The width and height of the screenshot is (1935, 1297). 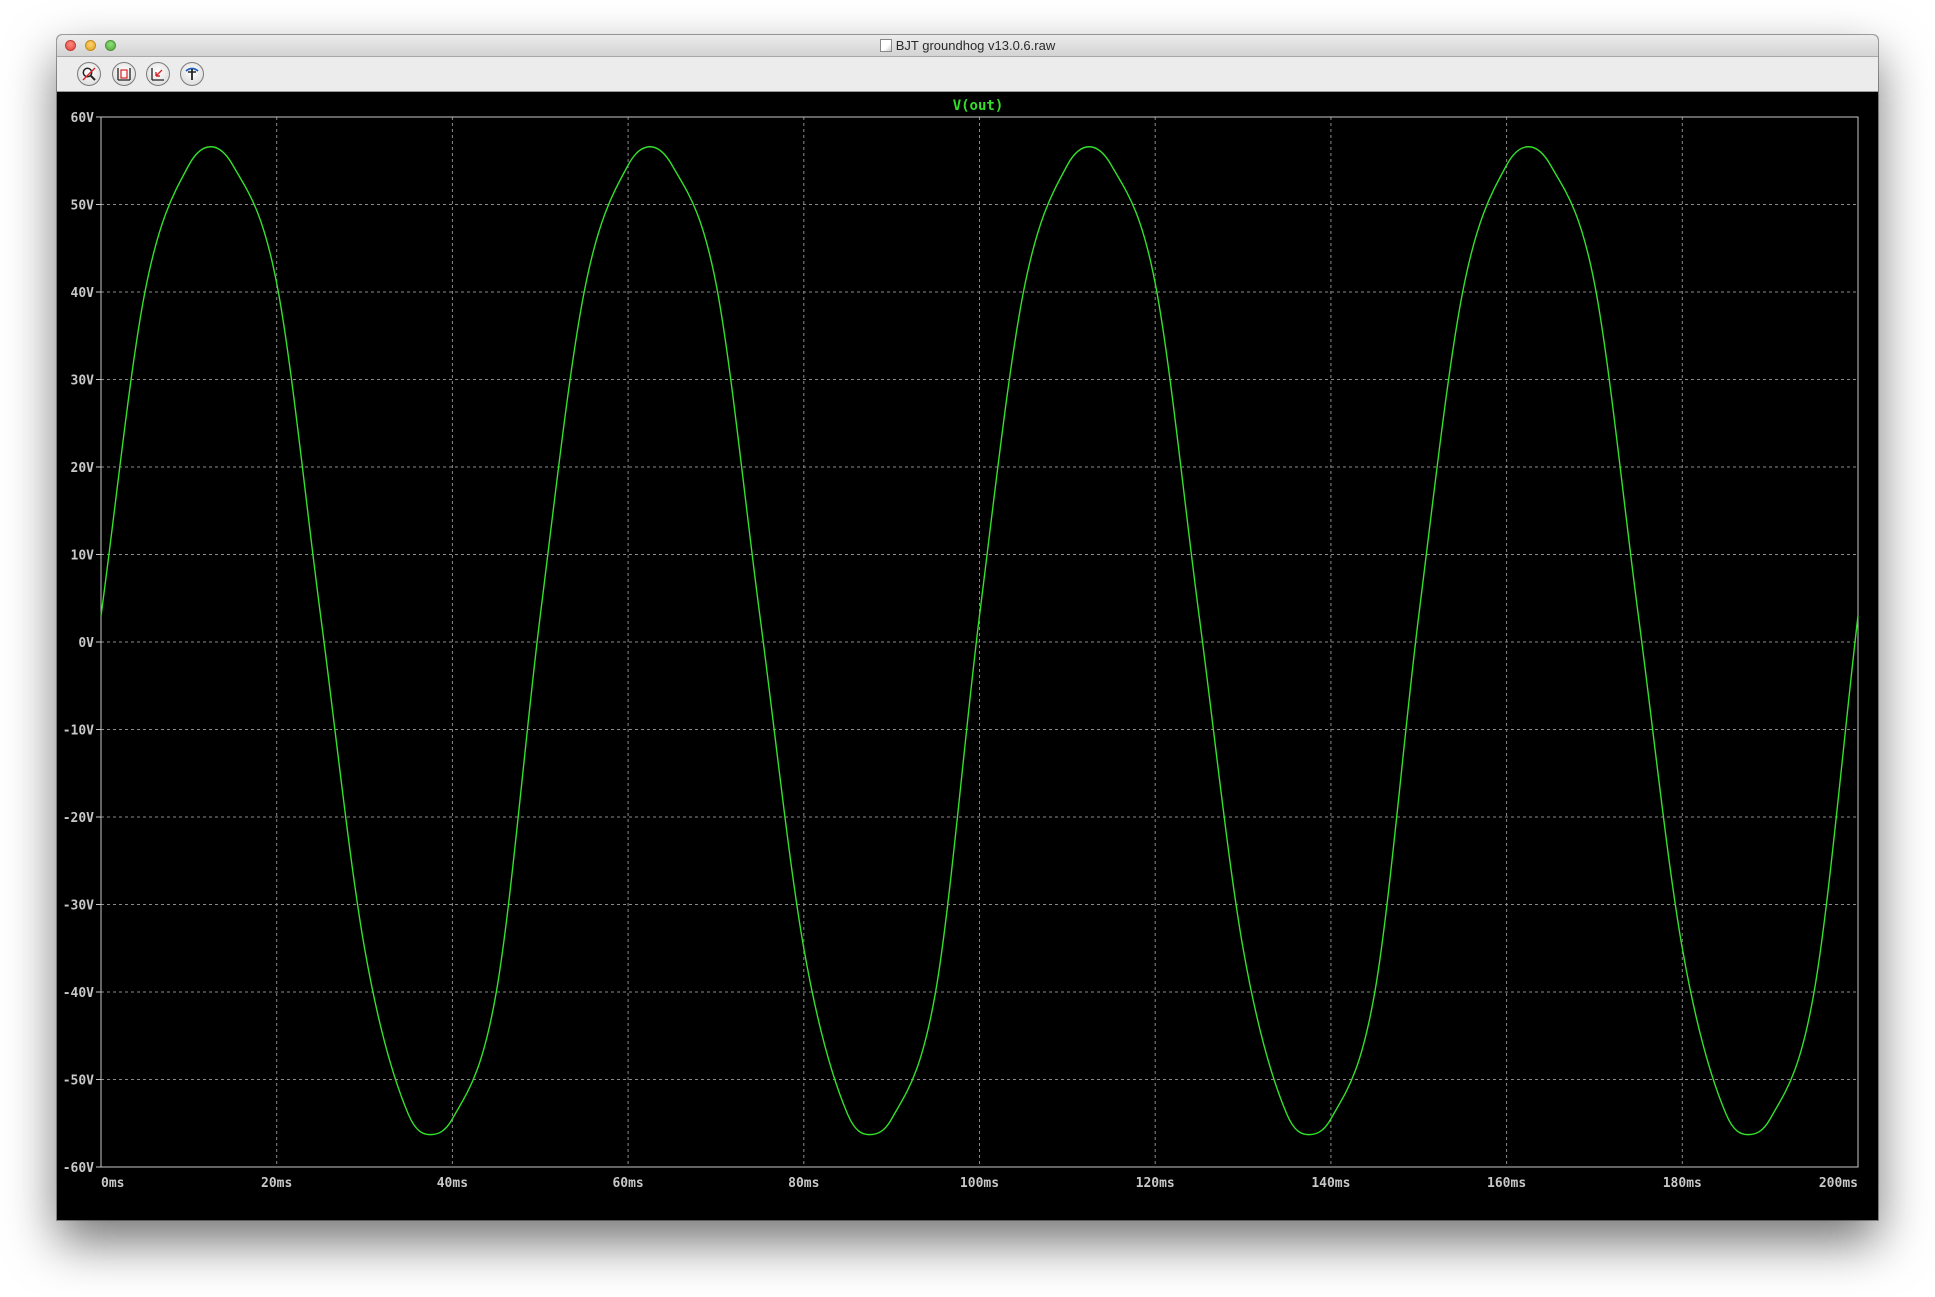 What do you see at coordinates (885, 45) in the screenshot?
I see `document-icon` at bounding box center [885, 45].